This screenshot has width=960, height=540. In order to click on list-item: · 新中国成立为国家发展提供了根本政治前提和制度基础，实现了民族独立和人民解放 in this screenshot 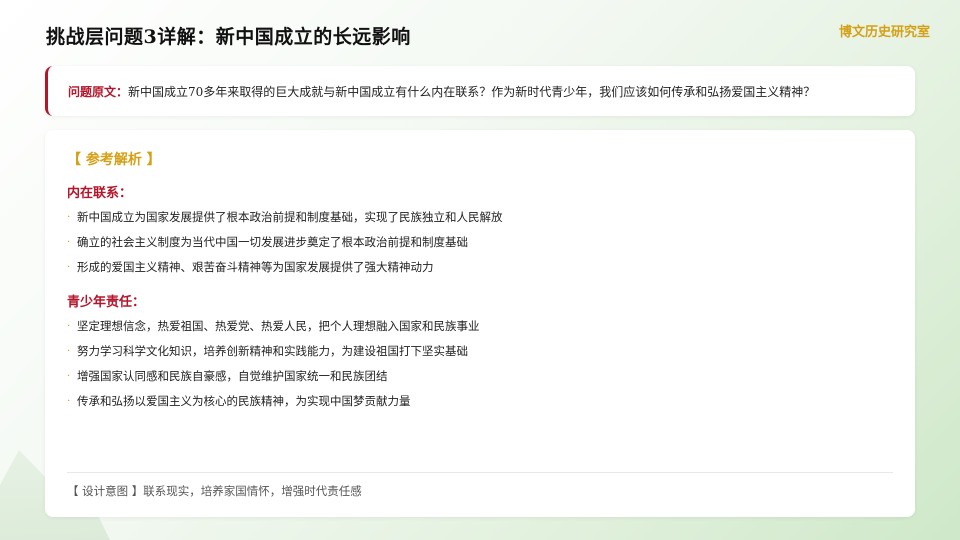, I will do `click(285, 217)`.